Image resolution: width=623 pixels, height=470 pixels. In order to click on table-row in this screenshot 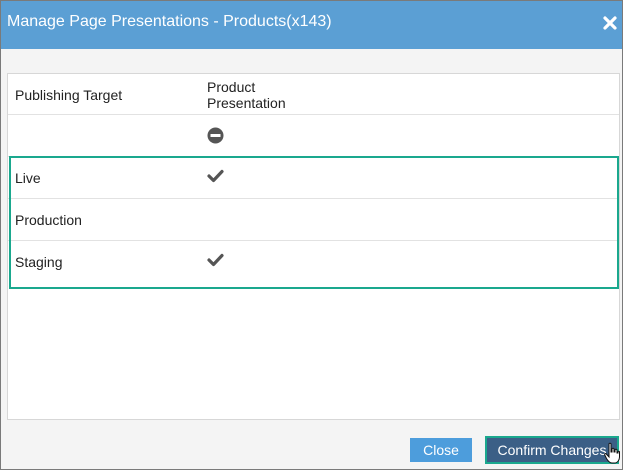, I will do `click(313, 136)`.